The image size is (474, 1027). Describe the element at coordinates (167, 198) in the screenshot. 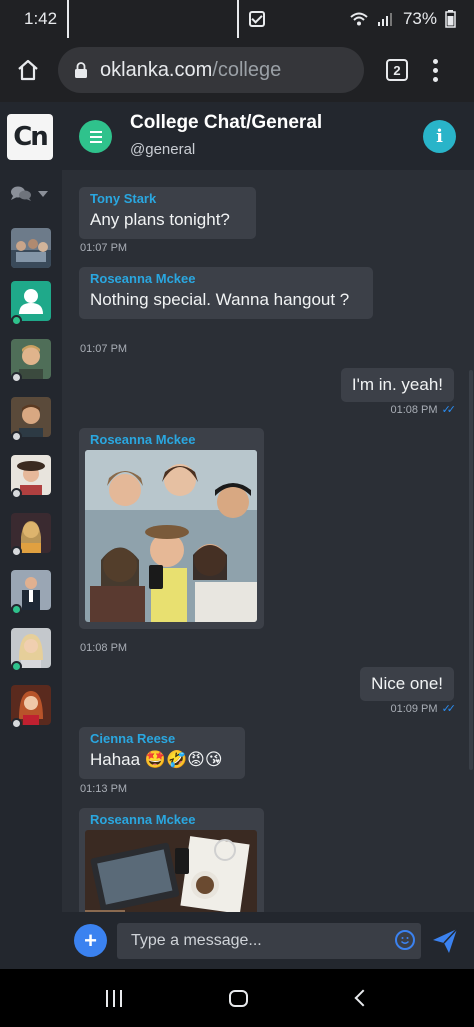

I see `message-sender: Tony Stark` at that location.